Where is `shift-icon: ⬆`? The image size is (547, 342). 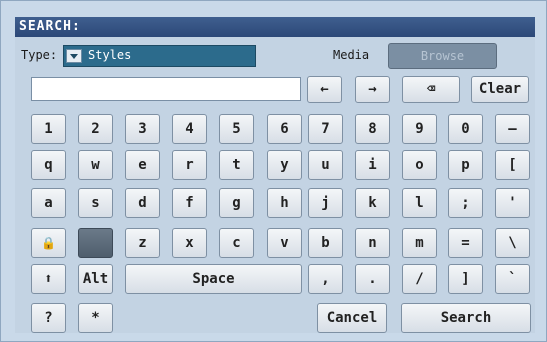 shift-icon: ⬆ is located at coordinates (48, 279).